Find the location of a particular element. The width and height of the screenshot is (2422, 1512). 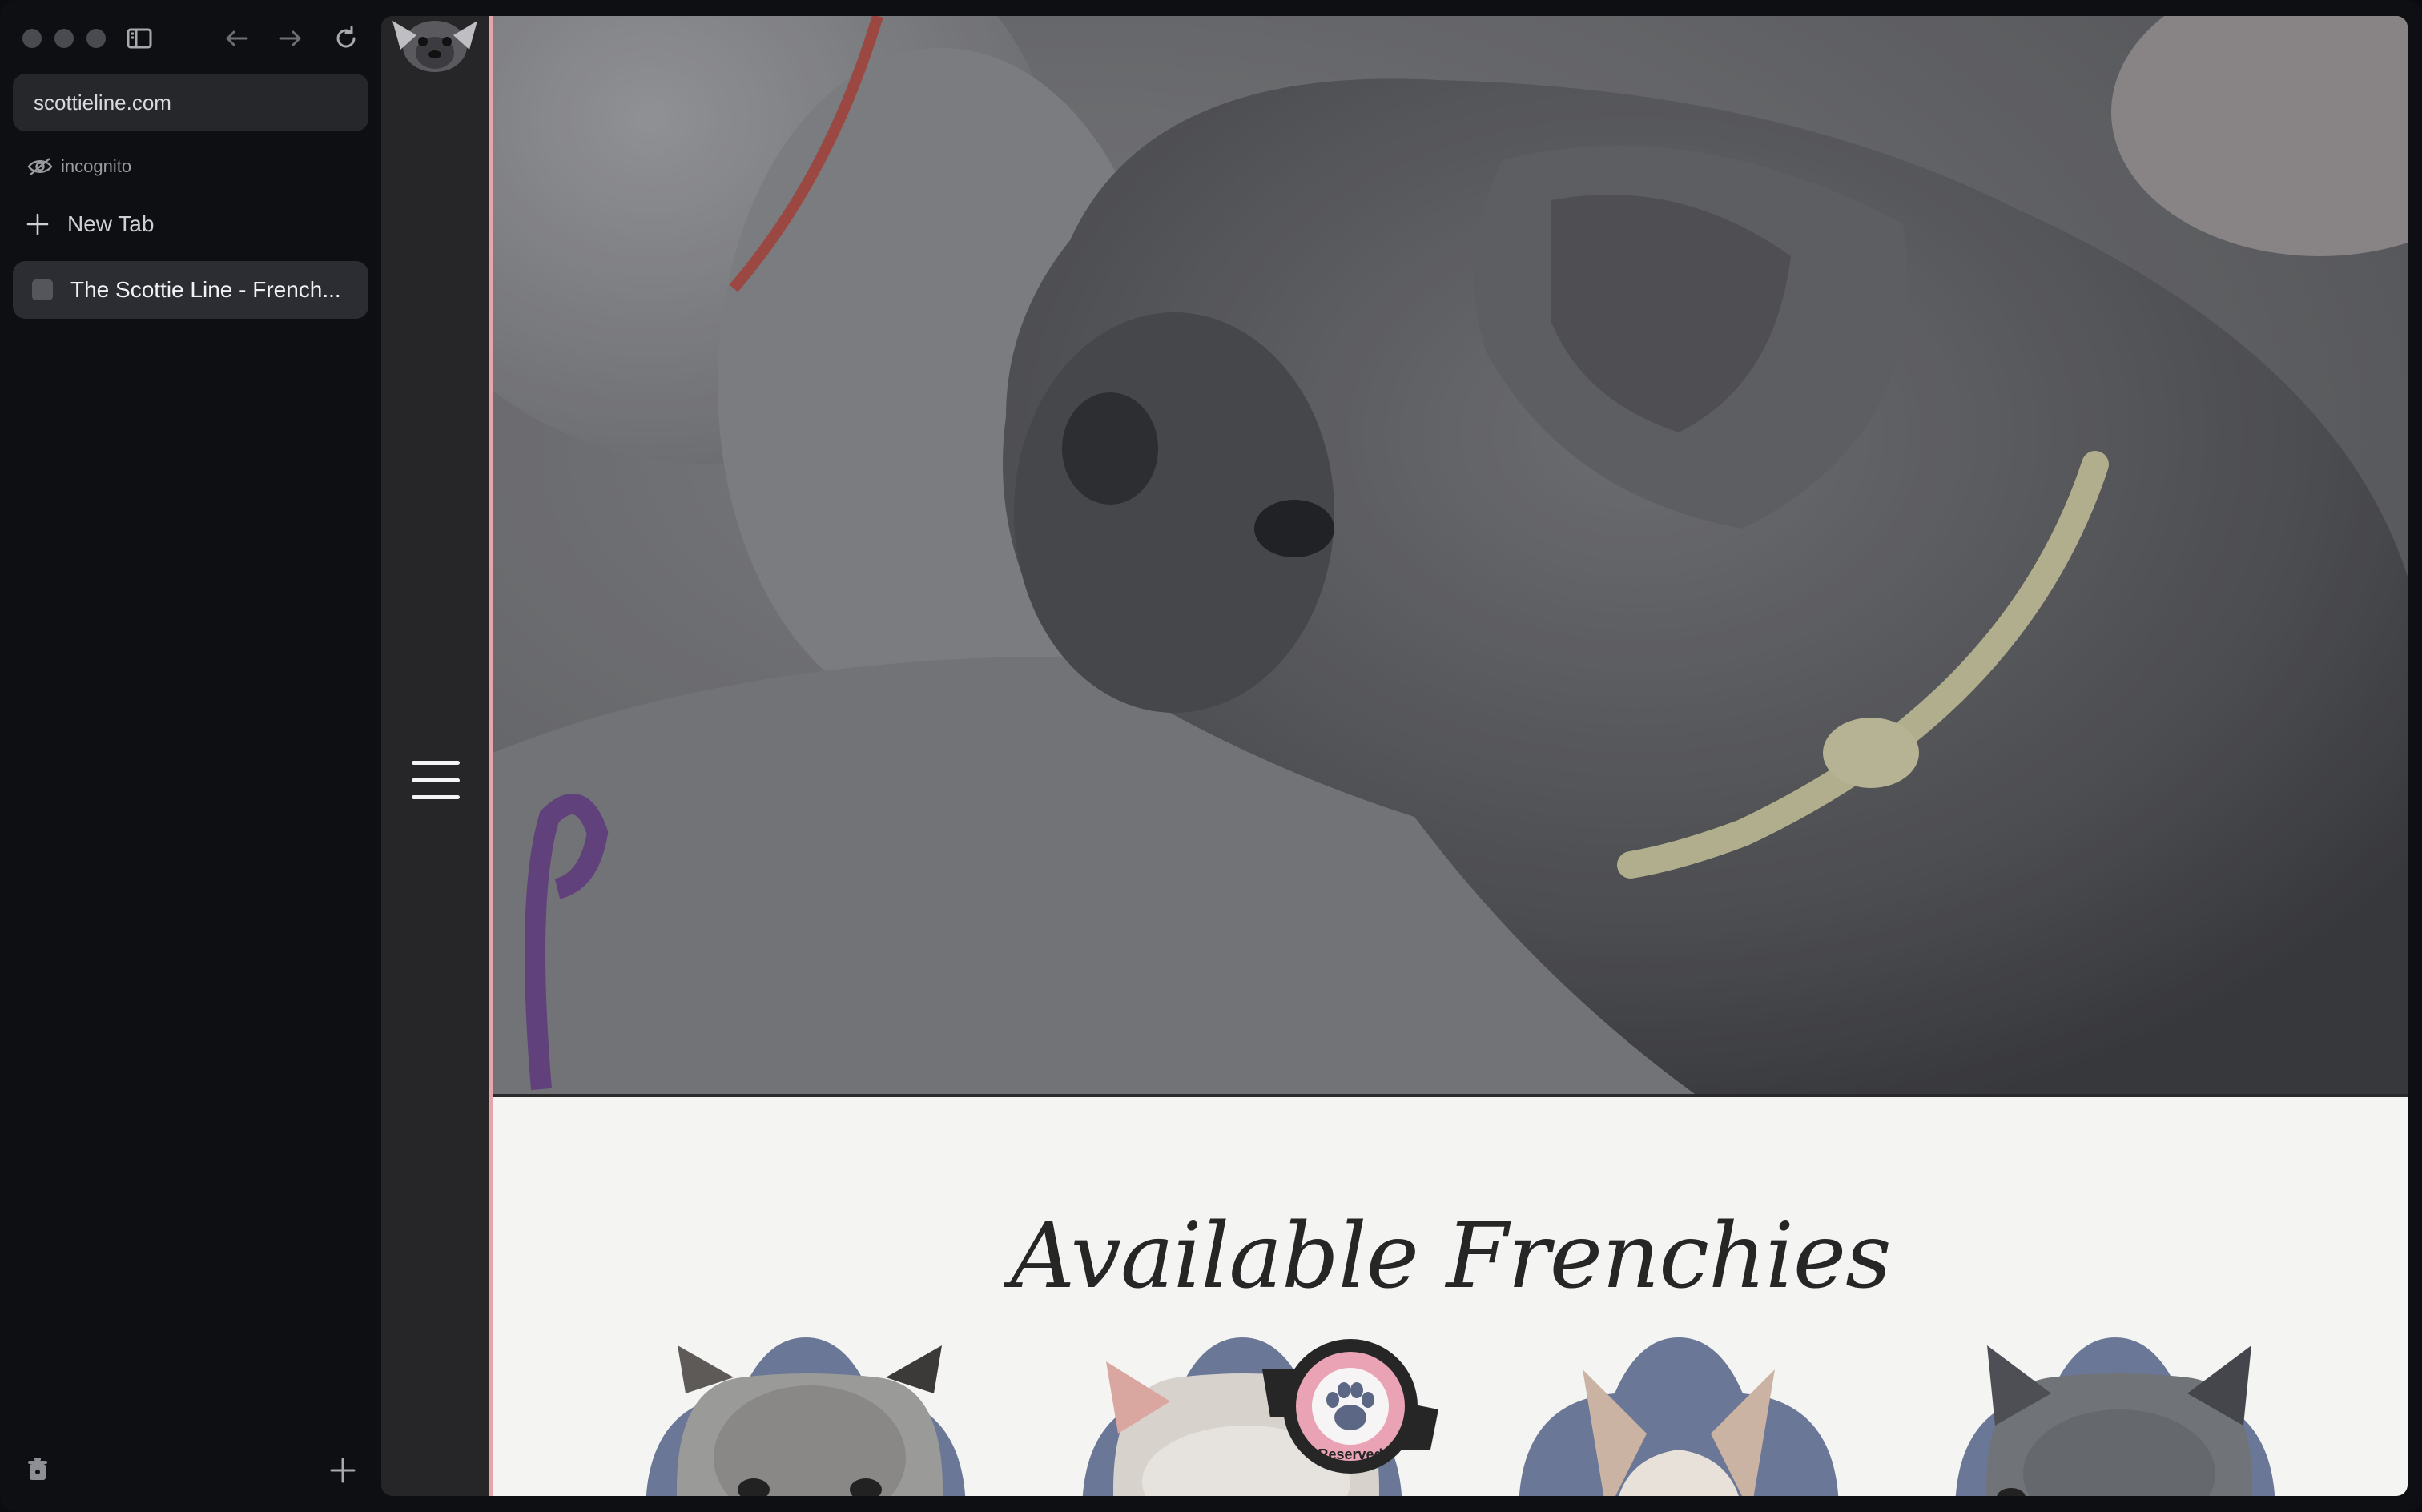

menu-hamburger-icon is located at coordinates (436, 780).